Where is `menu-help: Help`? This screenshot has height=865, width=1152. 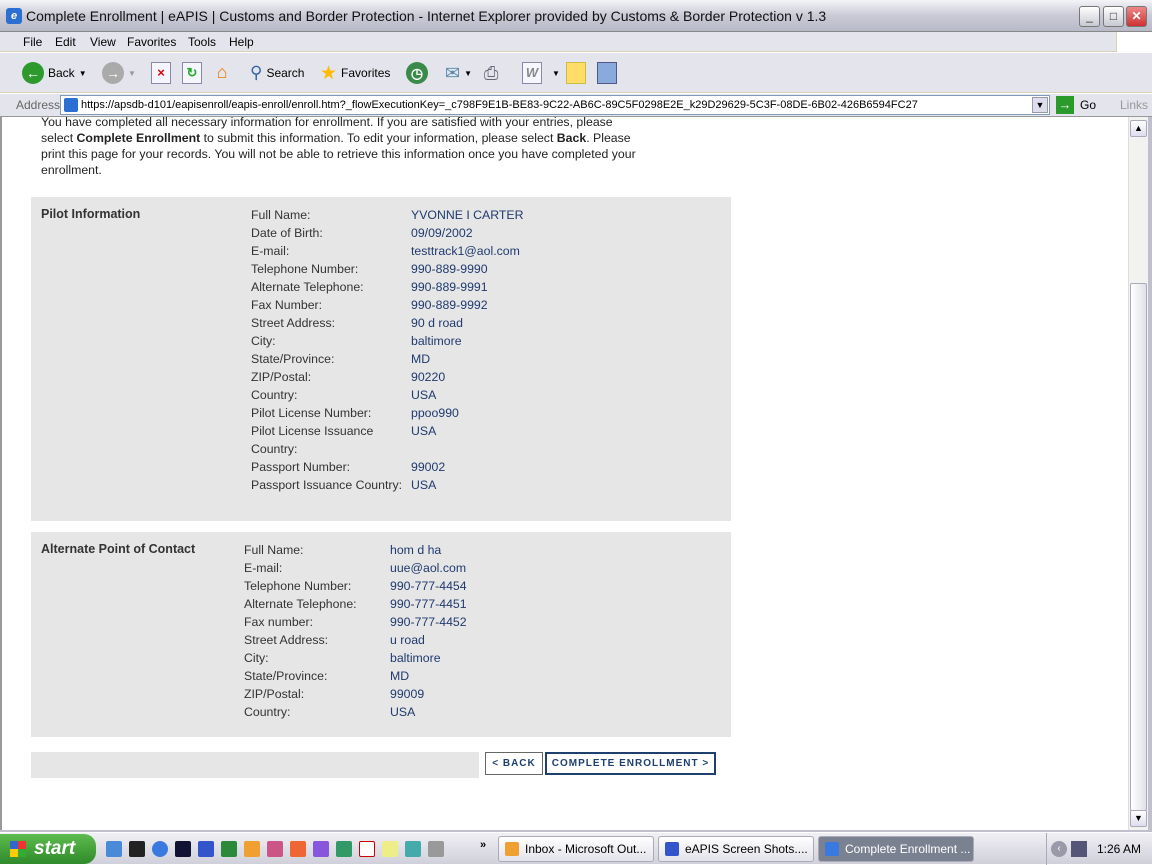 menu-help: Help is located at coordinates (241, 42).